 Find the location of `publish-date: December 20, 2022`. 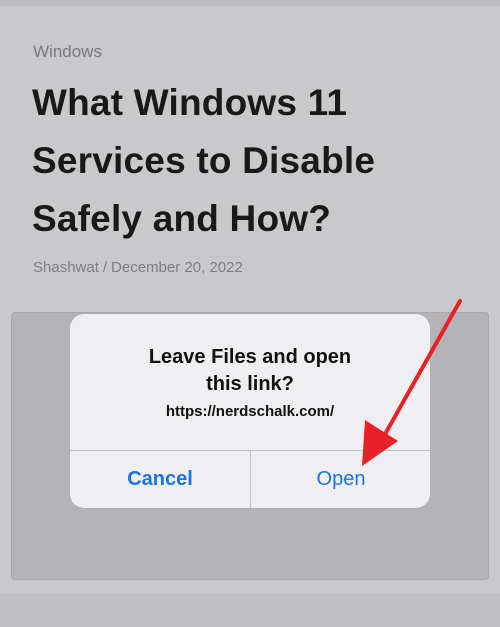

publish-date: December 20, 2022 is located at coordinates (177, 267).